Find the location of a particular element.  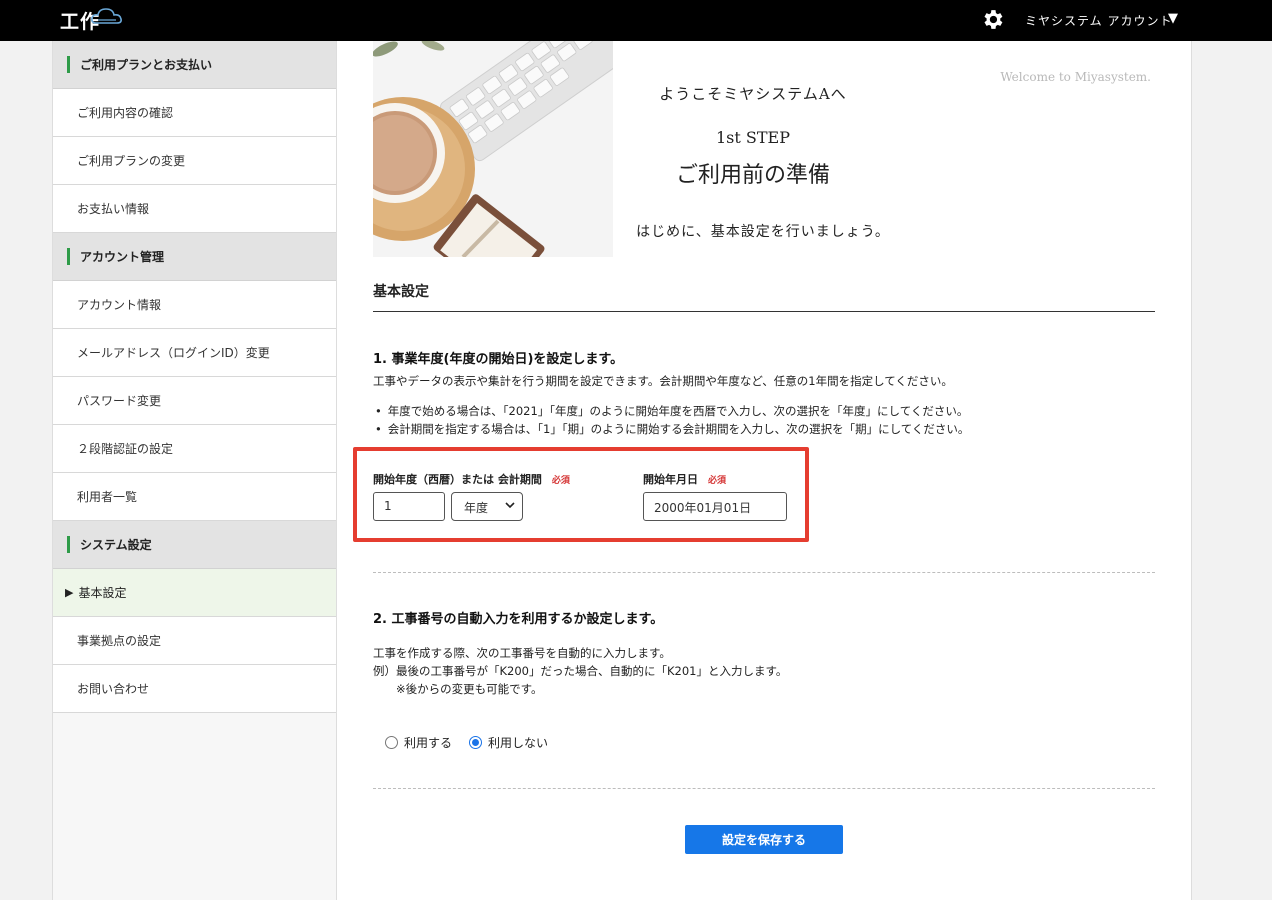

sidebar-item-two-factor: ２段階認証の設定 is located at coordinates (194, 449).